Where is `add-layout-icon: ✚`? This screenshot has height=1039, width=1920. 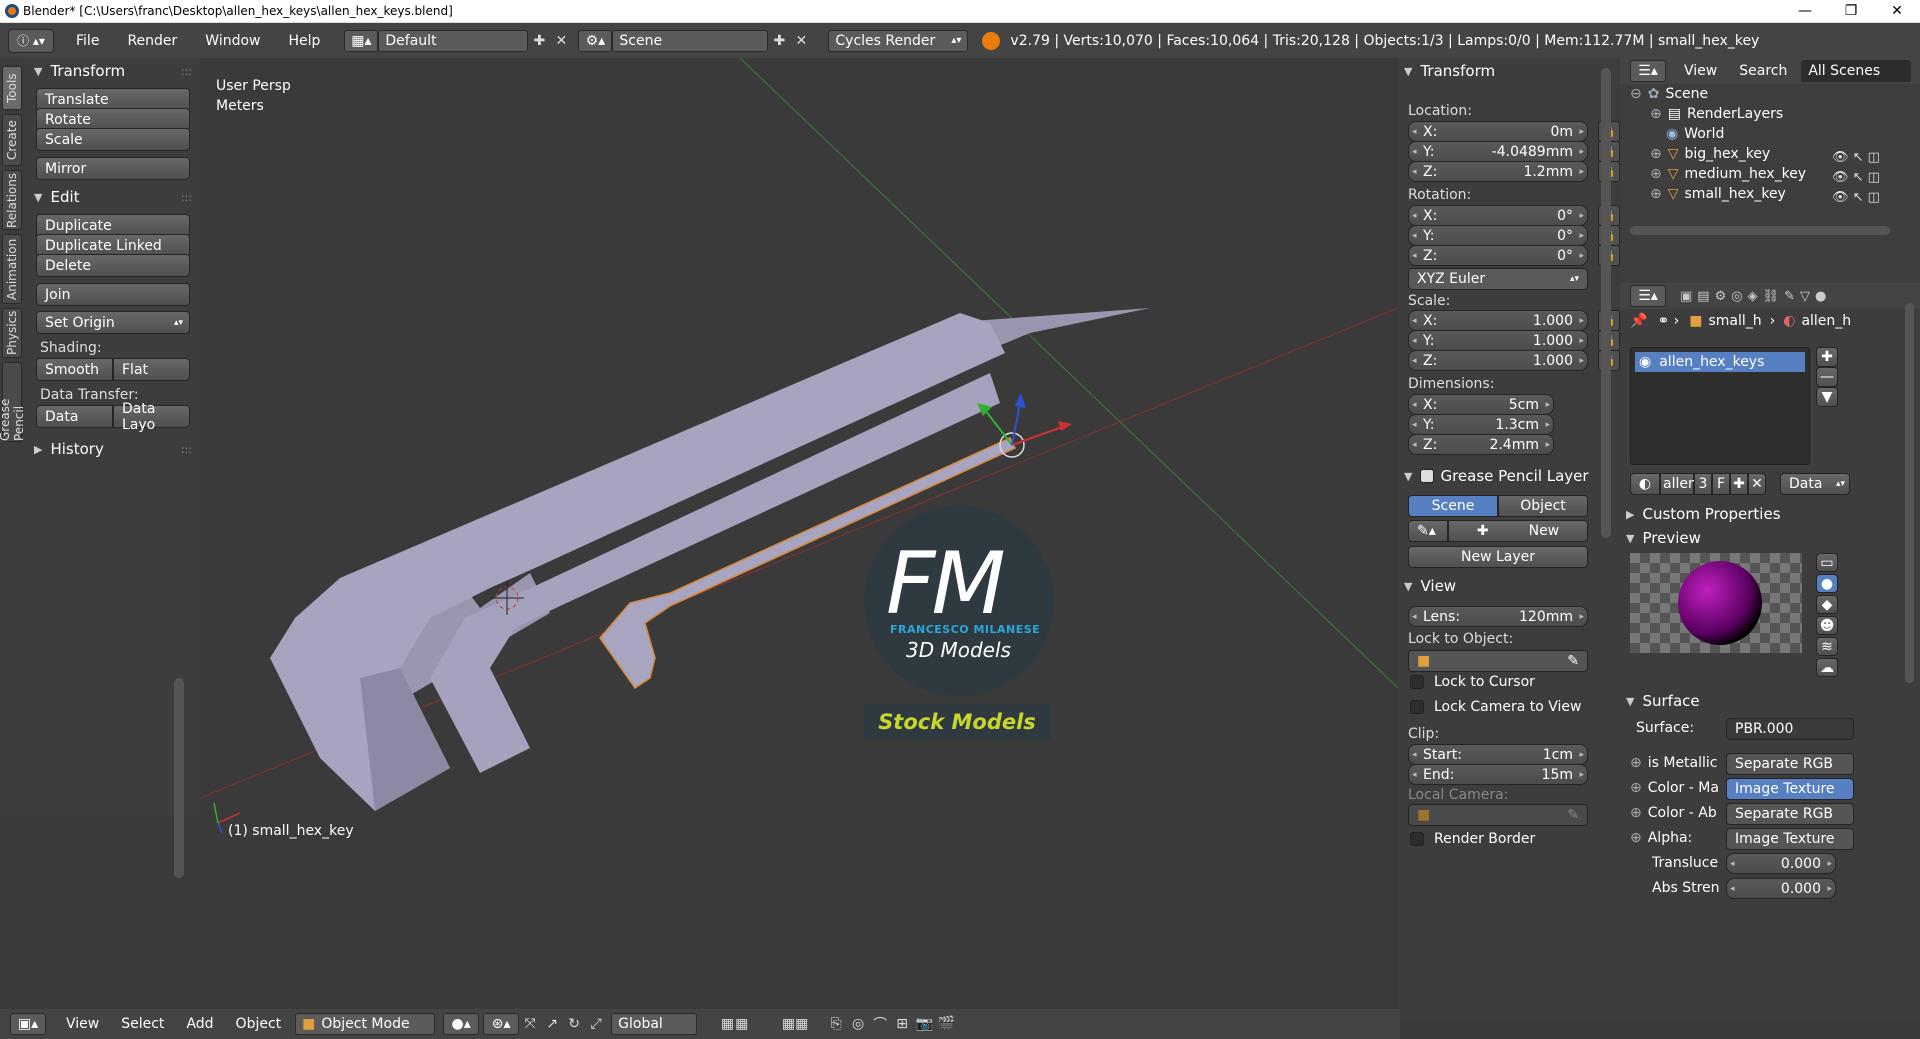 add-layout-icon: ✚ is located at coordinates (539, 41).